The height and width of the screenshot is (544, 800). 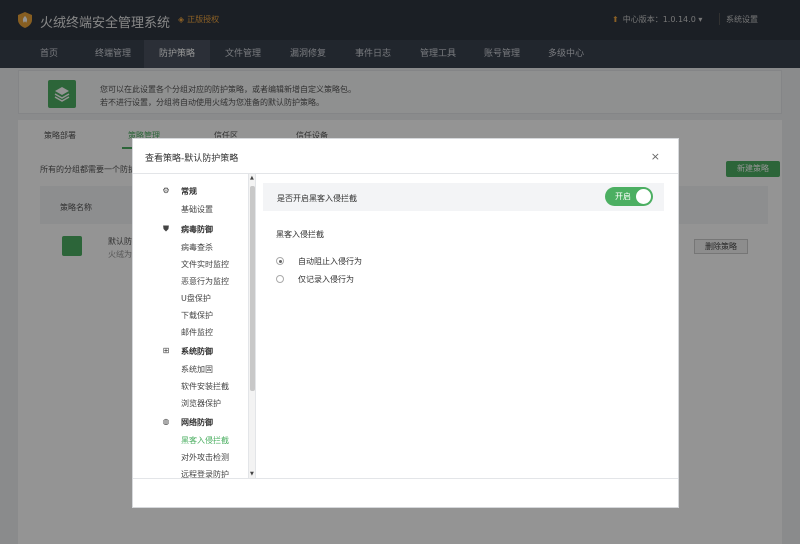 I want to click on toggle-knob, so click(x=643, y=196).